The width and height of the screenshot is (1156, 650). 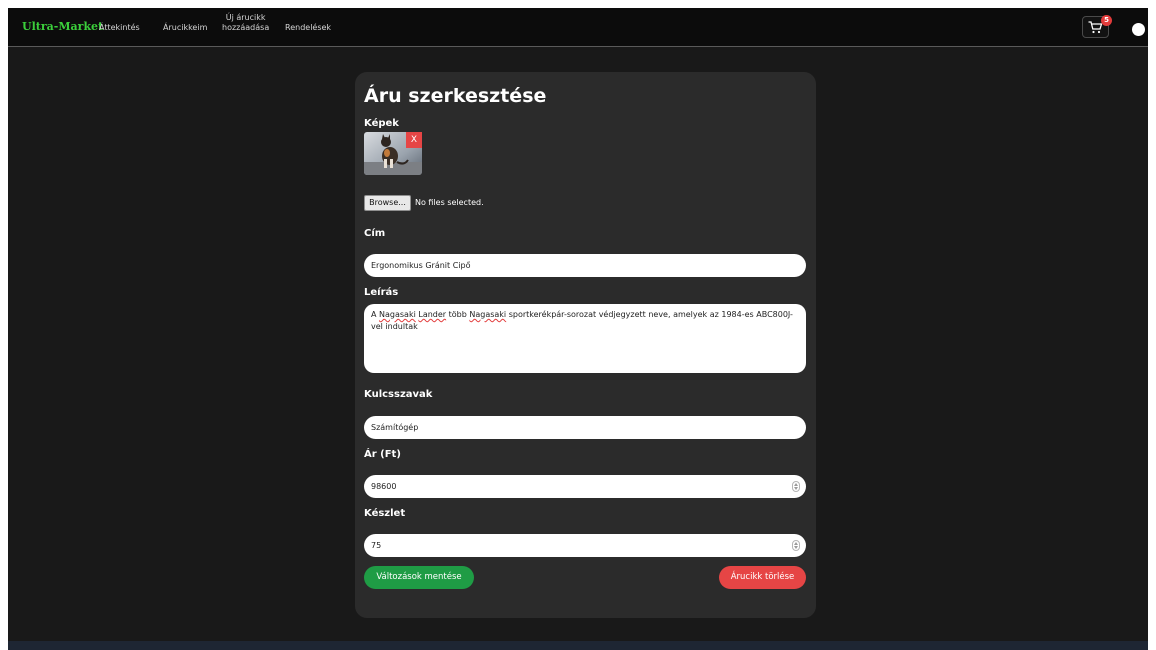 What do you see at coordinates (382, 454) in the screenshot?
I see `price-label: Ár (Ft)` at bounding box center [382, 454].